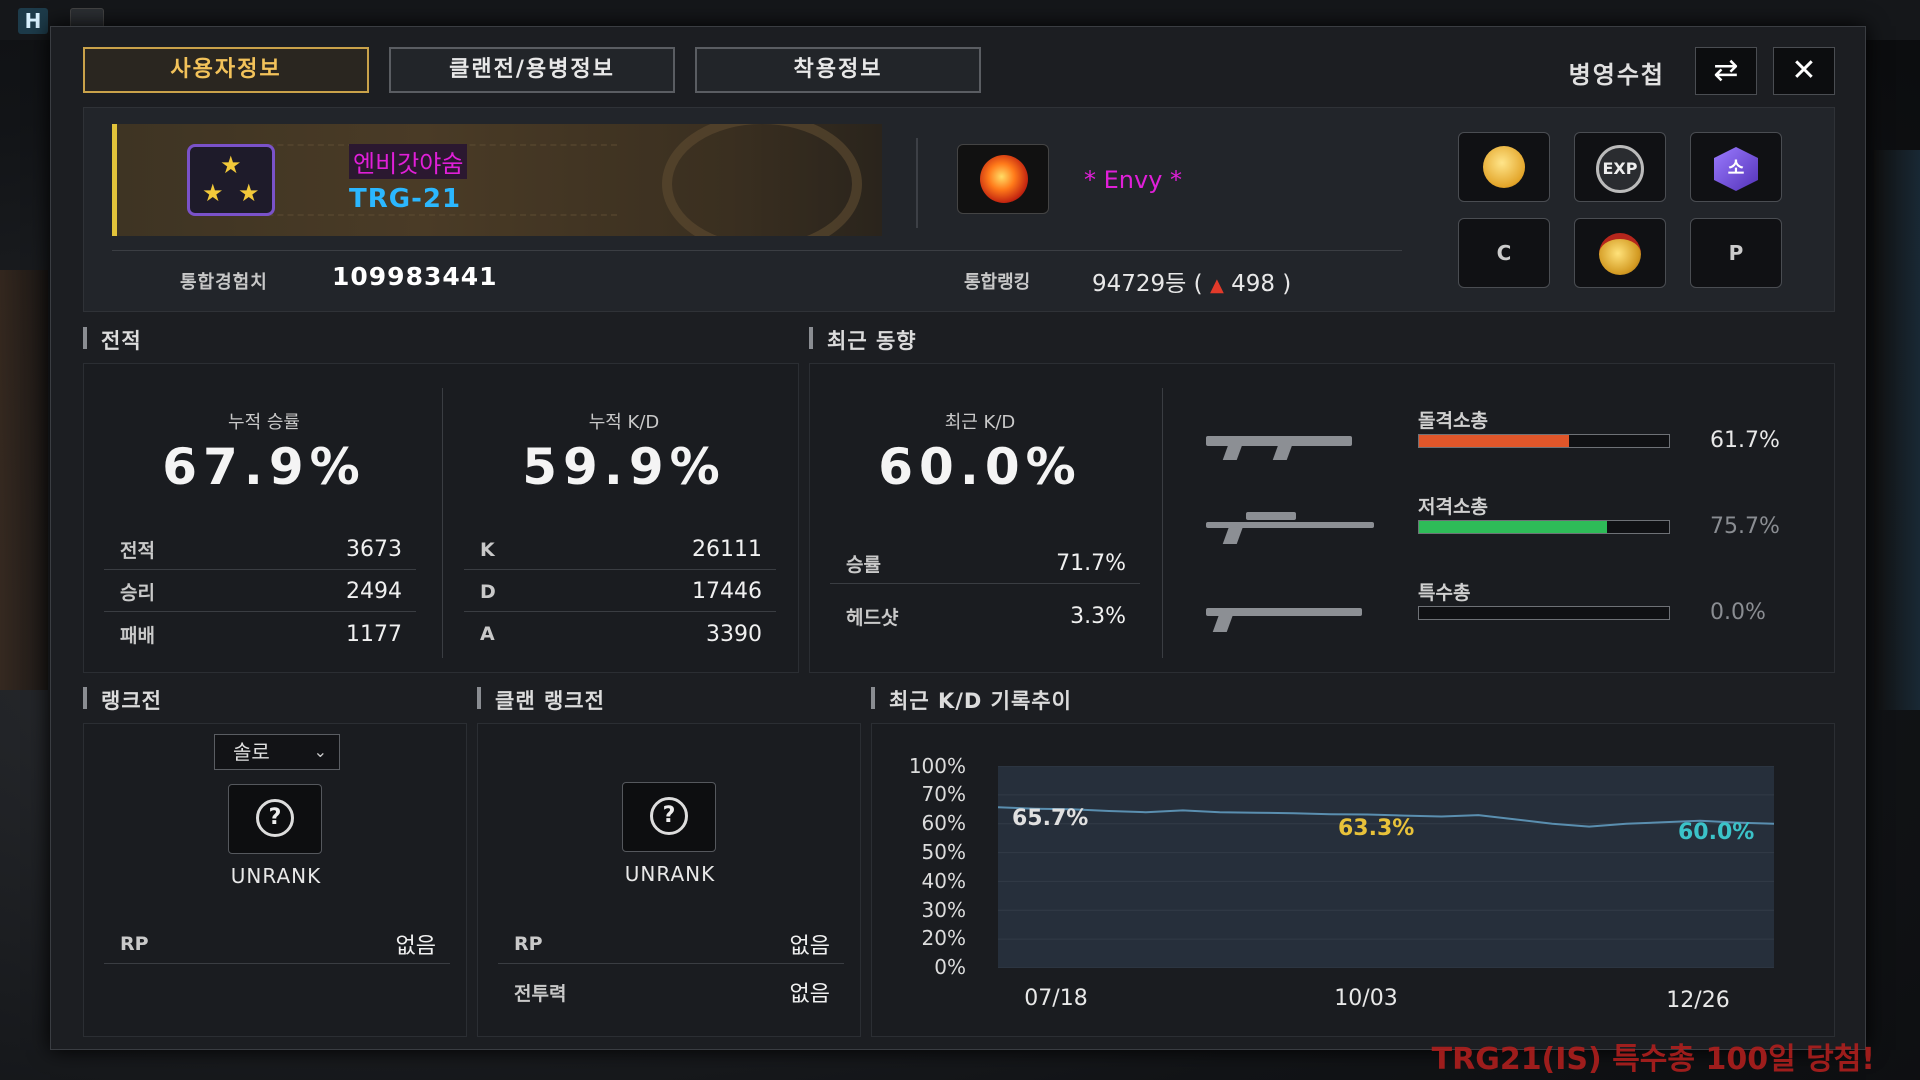 The width and height of the screenshot is (1920, 1080). I want to click on exp-button: EXP, so click(1620, 167).